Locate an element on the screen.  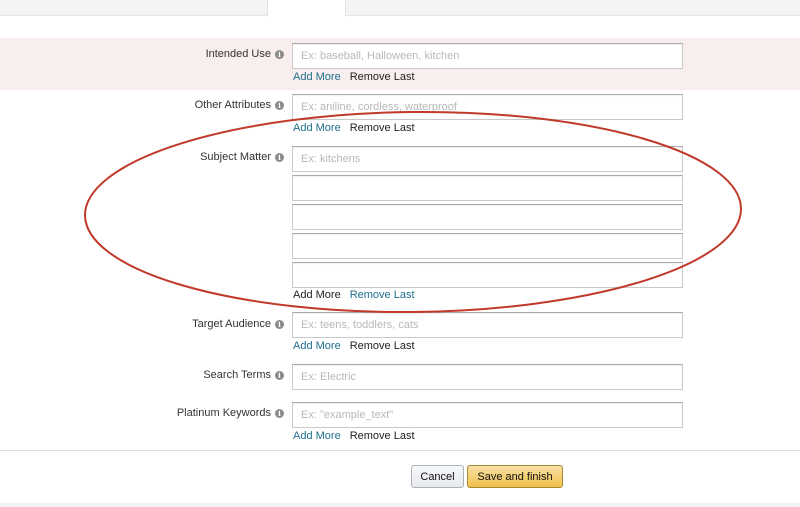
top-tab-strip is located at coordinates (400, 8).